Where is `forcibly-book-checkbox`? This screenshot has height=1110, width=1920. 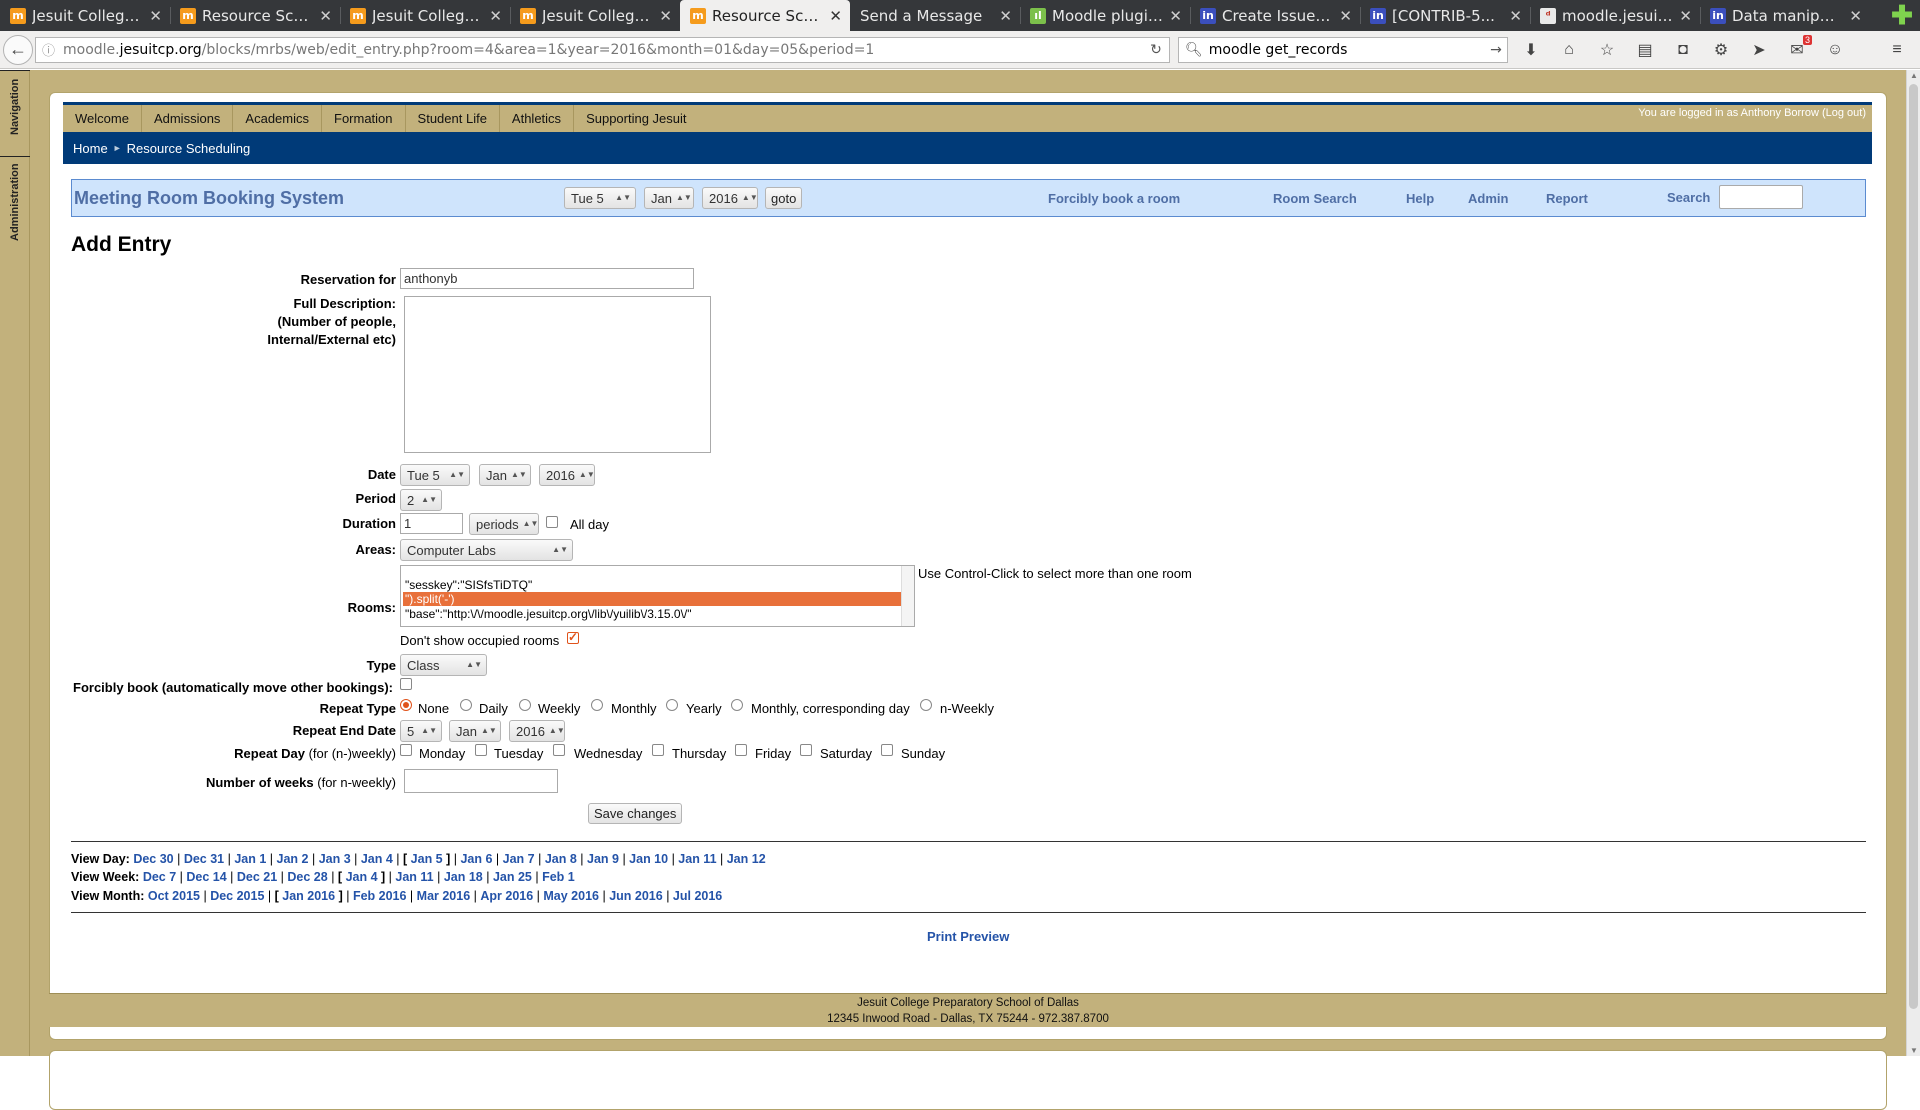
forcibly-book-checkbox is located at coordinates (406, 684).